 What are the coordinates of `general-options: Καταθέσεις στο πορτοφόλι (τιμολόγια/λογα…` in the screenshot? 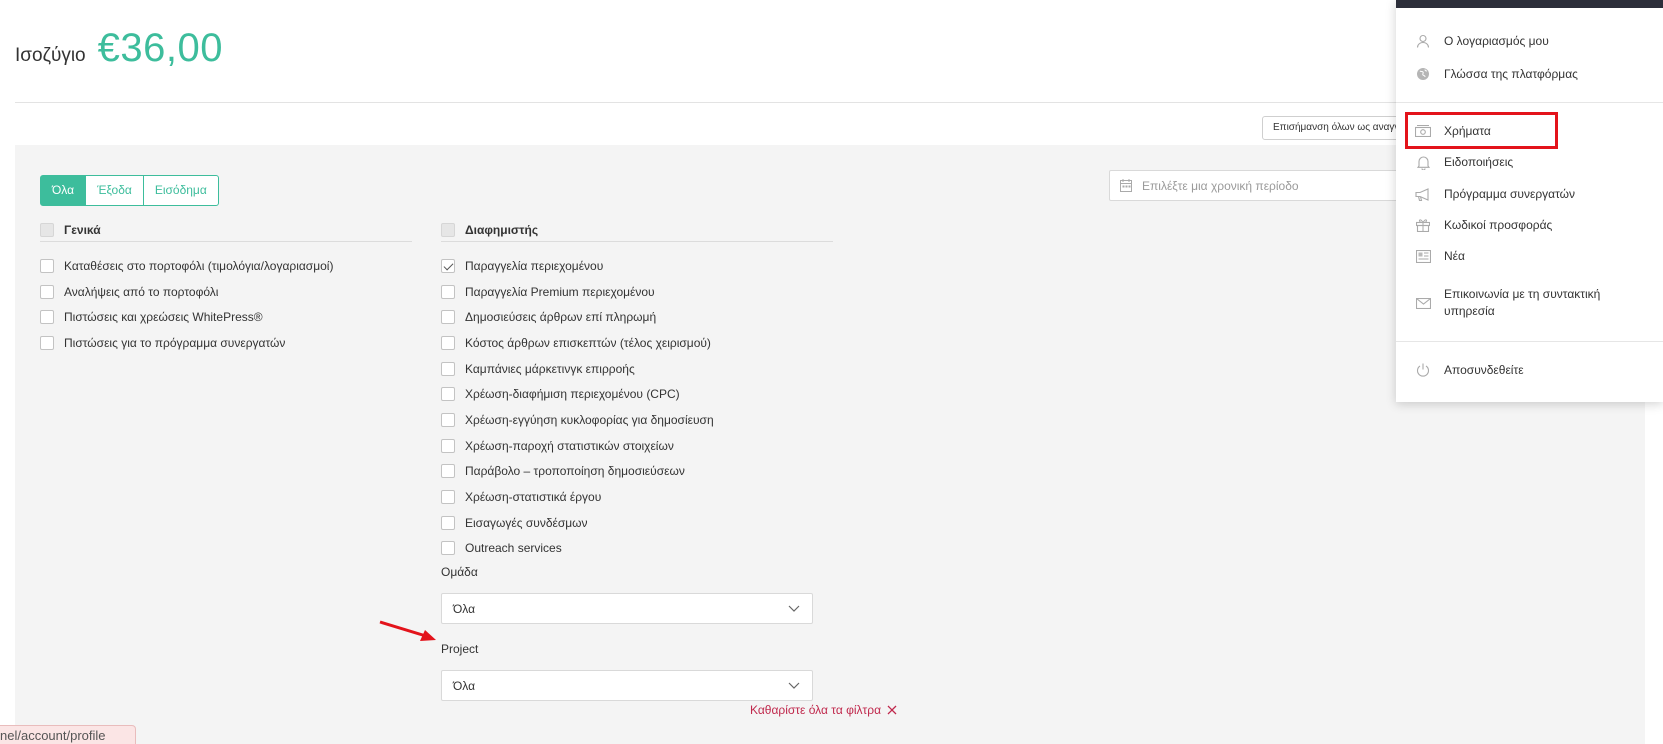 It's located at (226, 304).